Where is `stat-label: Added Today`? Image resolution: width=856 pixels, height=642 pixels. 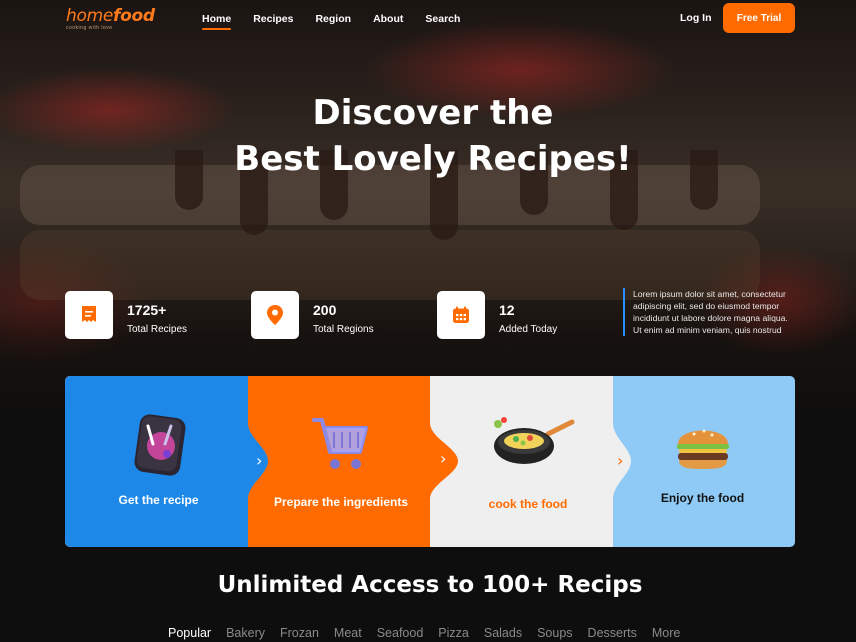 stat-label: Added Today is located at coordinates (528, 329).